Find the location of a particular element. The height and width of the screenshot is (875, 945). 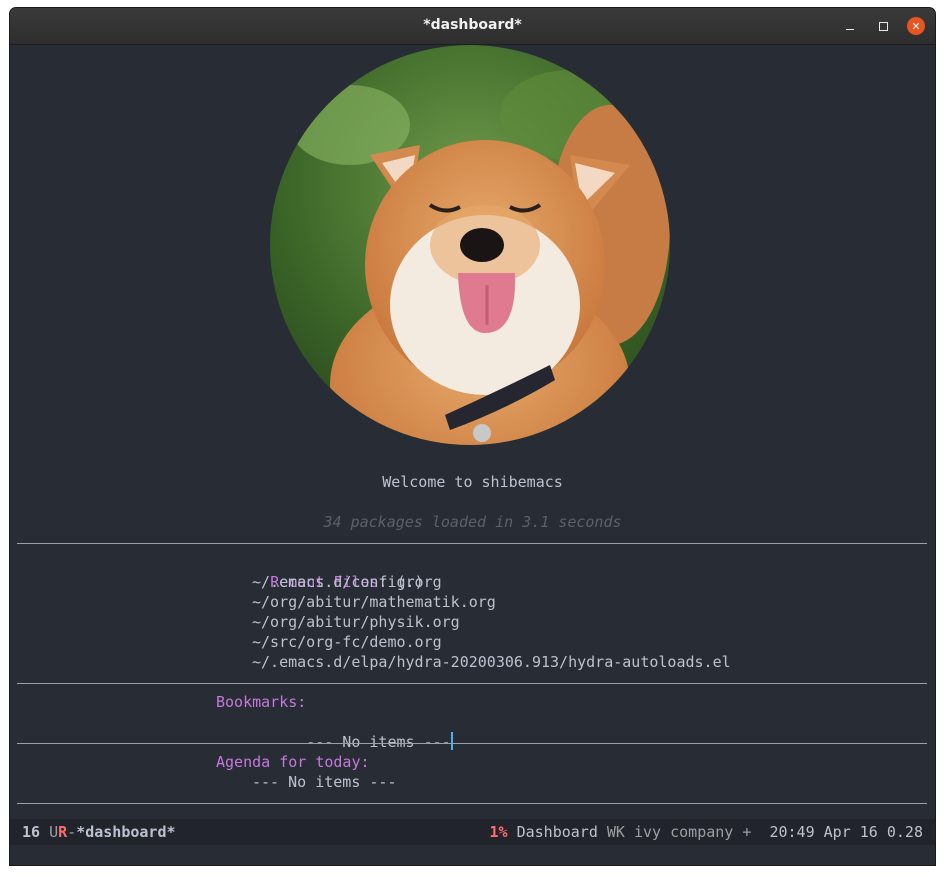

close-button: ✕ is located at coordinates (916, 26).